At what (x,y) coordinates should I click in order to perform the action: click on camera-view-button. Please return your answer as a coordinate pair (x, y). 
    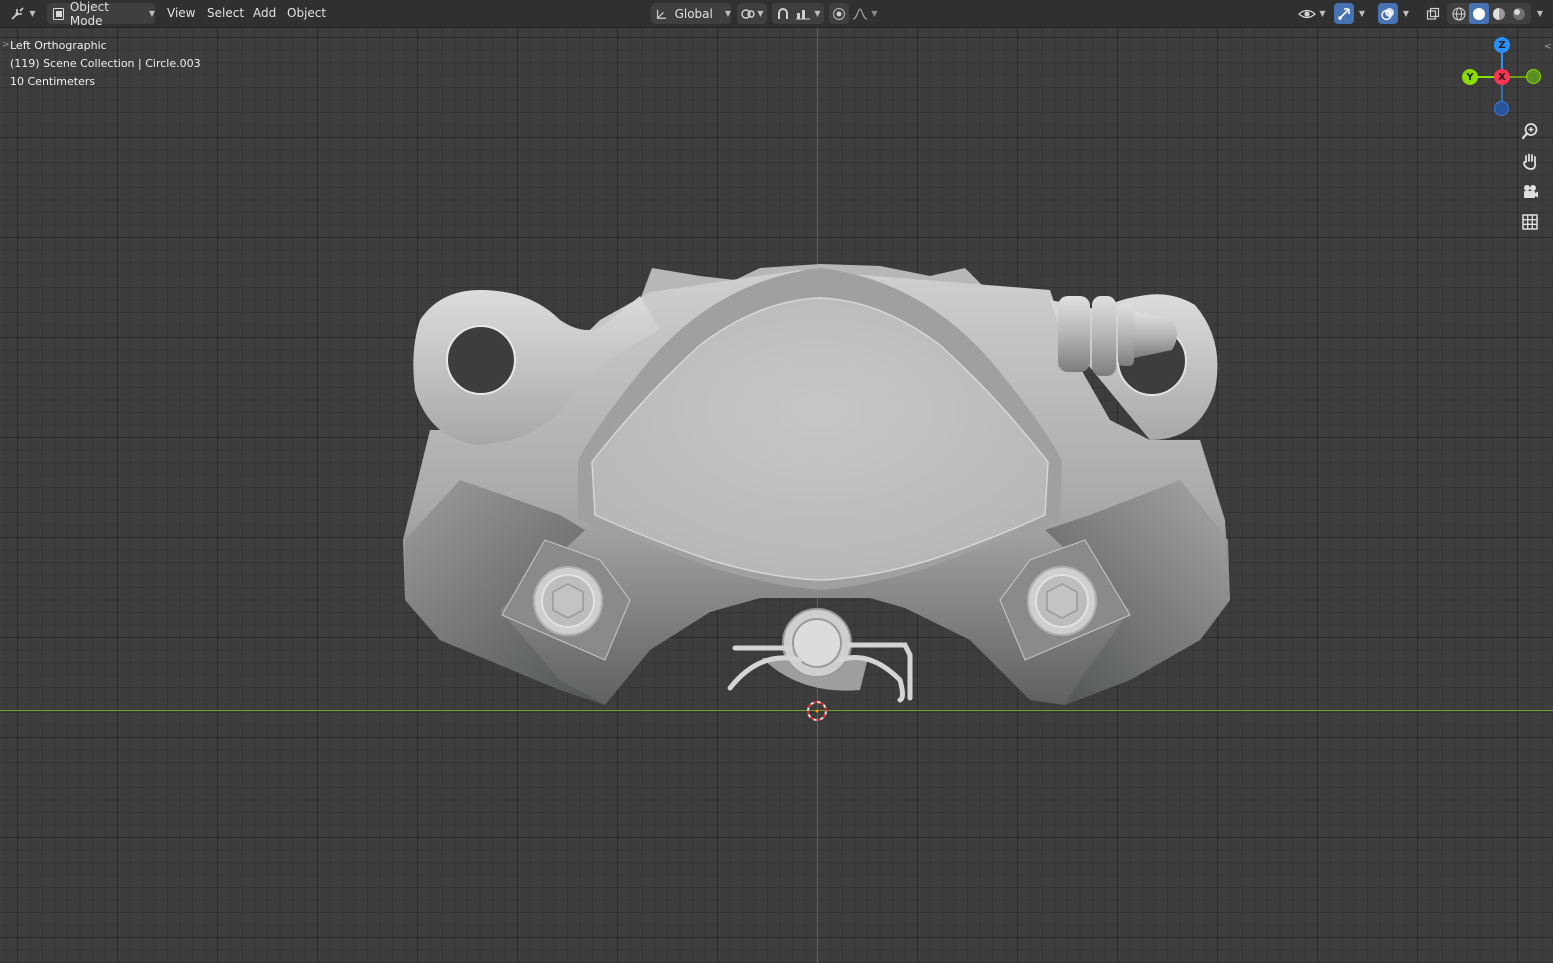
    Looking at the image, I should click on (1530, 192).